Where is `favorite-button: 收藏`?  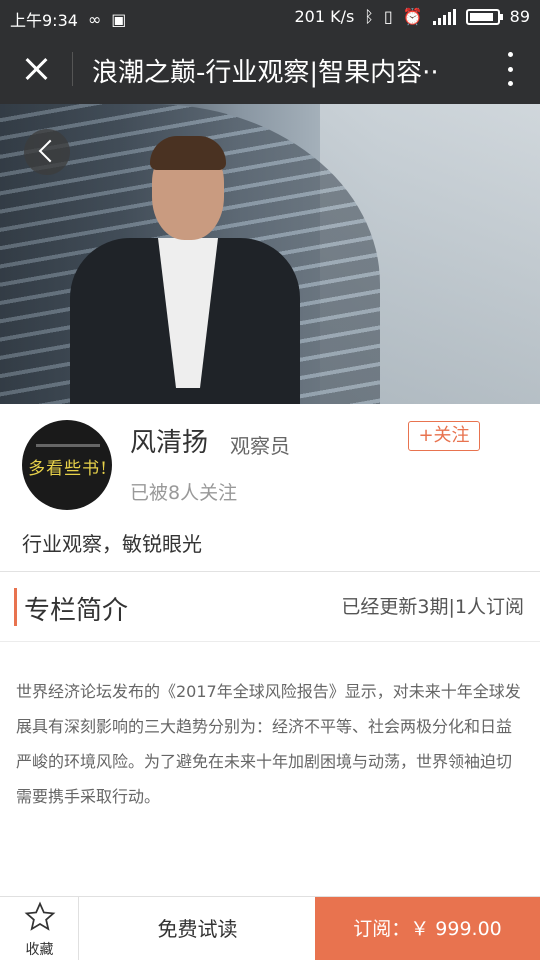 favorite-button: 收藏 is located at coordinates (39, 928).